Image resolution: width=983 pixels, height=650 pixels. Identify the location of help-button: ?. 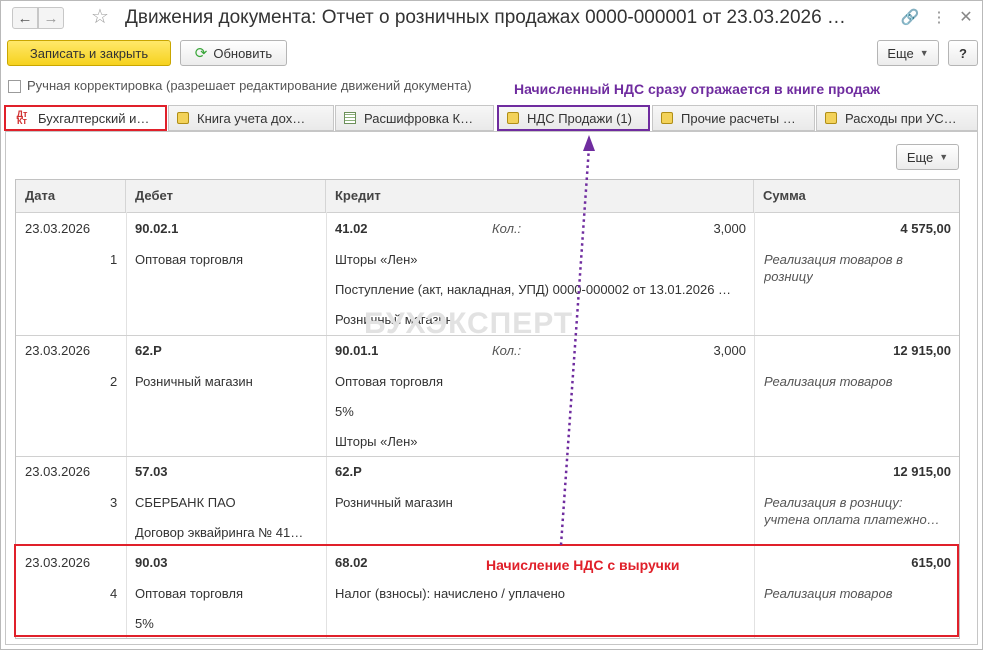
(963, 53).